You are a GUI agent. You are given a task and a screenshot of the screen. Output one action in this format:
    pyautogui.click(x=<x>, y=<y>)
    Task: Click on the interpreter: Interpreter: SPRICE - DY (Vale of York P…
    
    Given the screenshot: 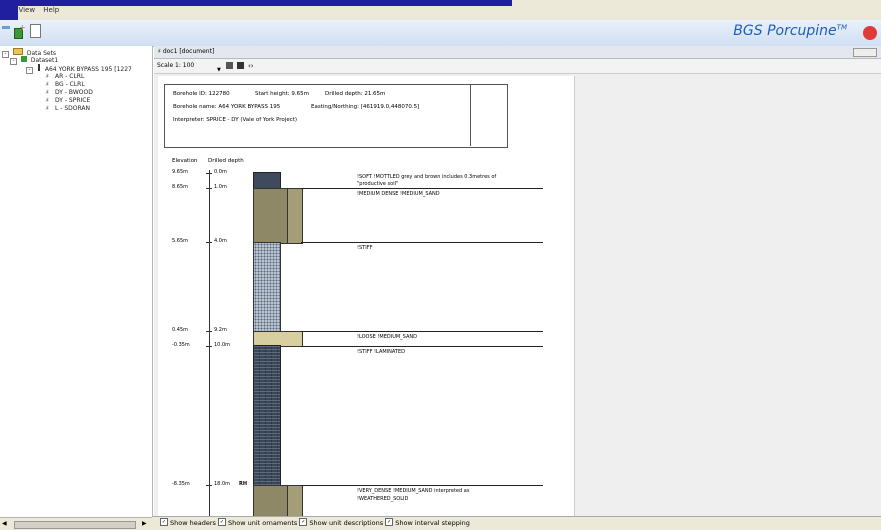 What is the action you would take?
    pyautogui.click(x=235, y=120)
    